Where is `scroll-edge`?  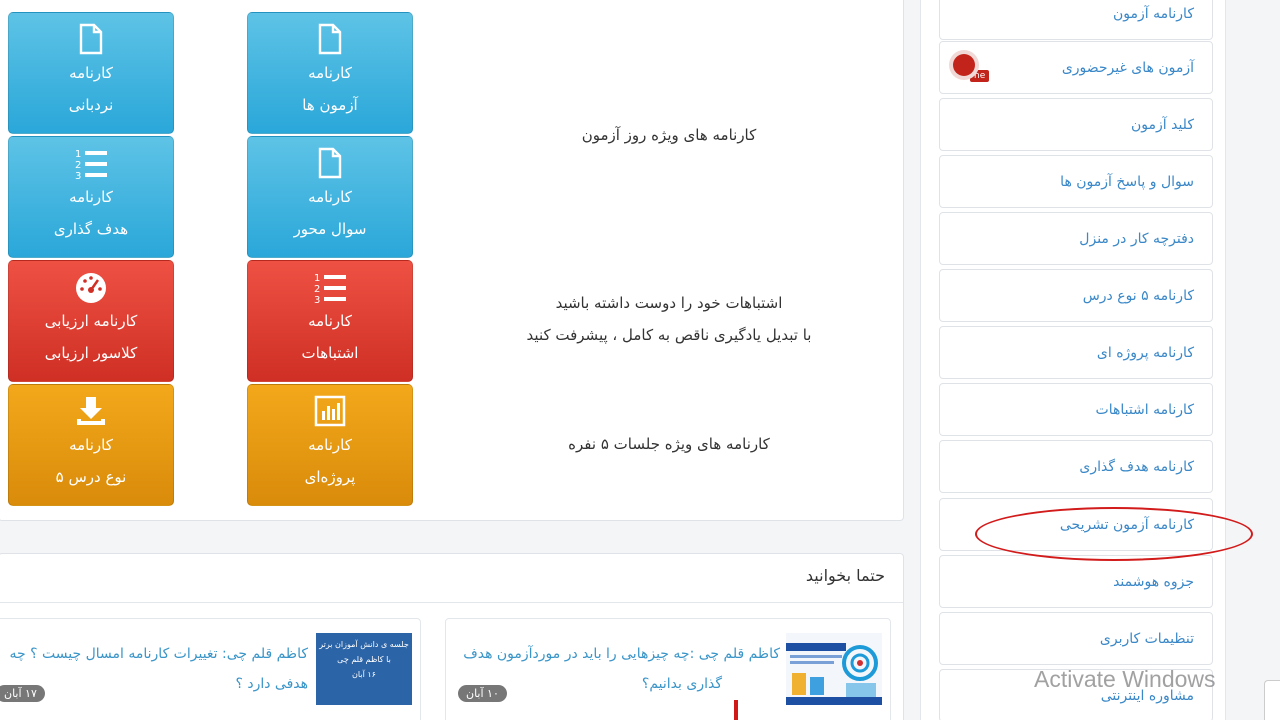
scroll-edge is located at coordinates (1272, 700).